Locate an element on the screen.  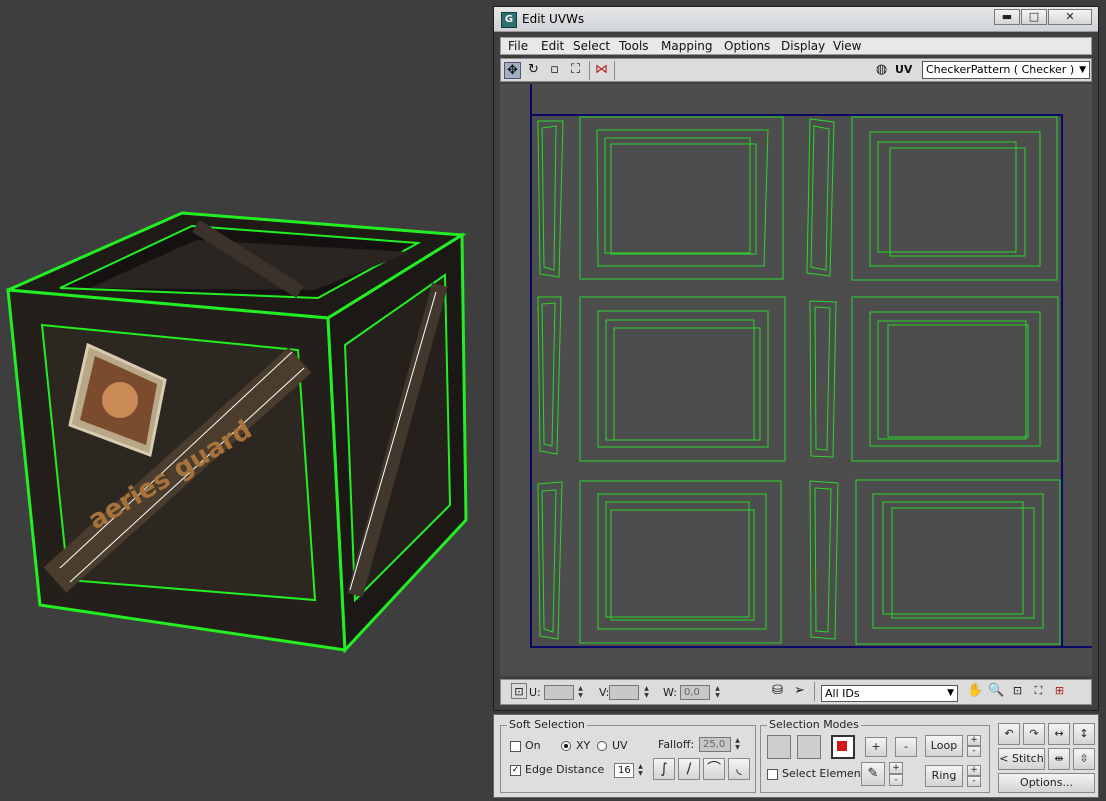
paint-grow-button: + is located at coordinates (896, 768).